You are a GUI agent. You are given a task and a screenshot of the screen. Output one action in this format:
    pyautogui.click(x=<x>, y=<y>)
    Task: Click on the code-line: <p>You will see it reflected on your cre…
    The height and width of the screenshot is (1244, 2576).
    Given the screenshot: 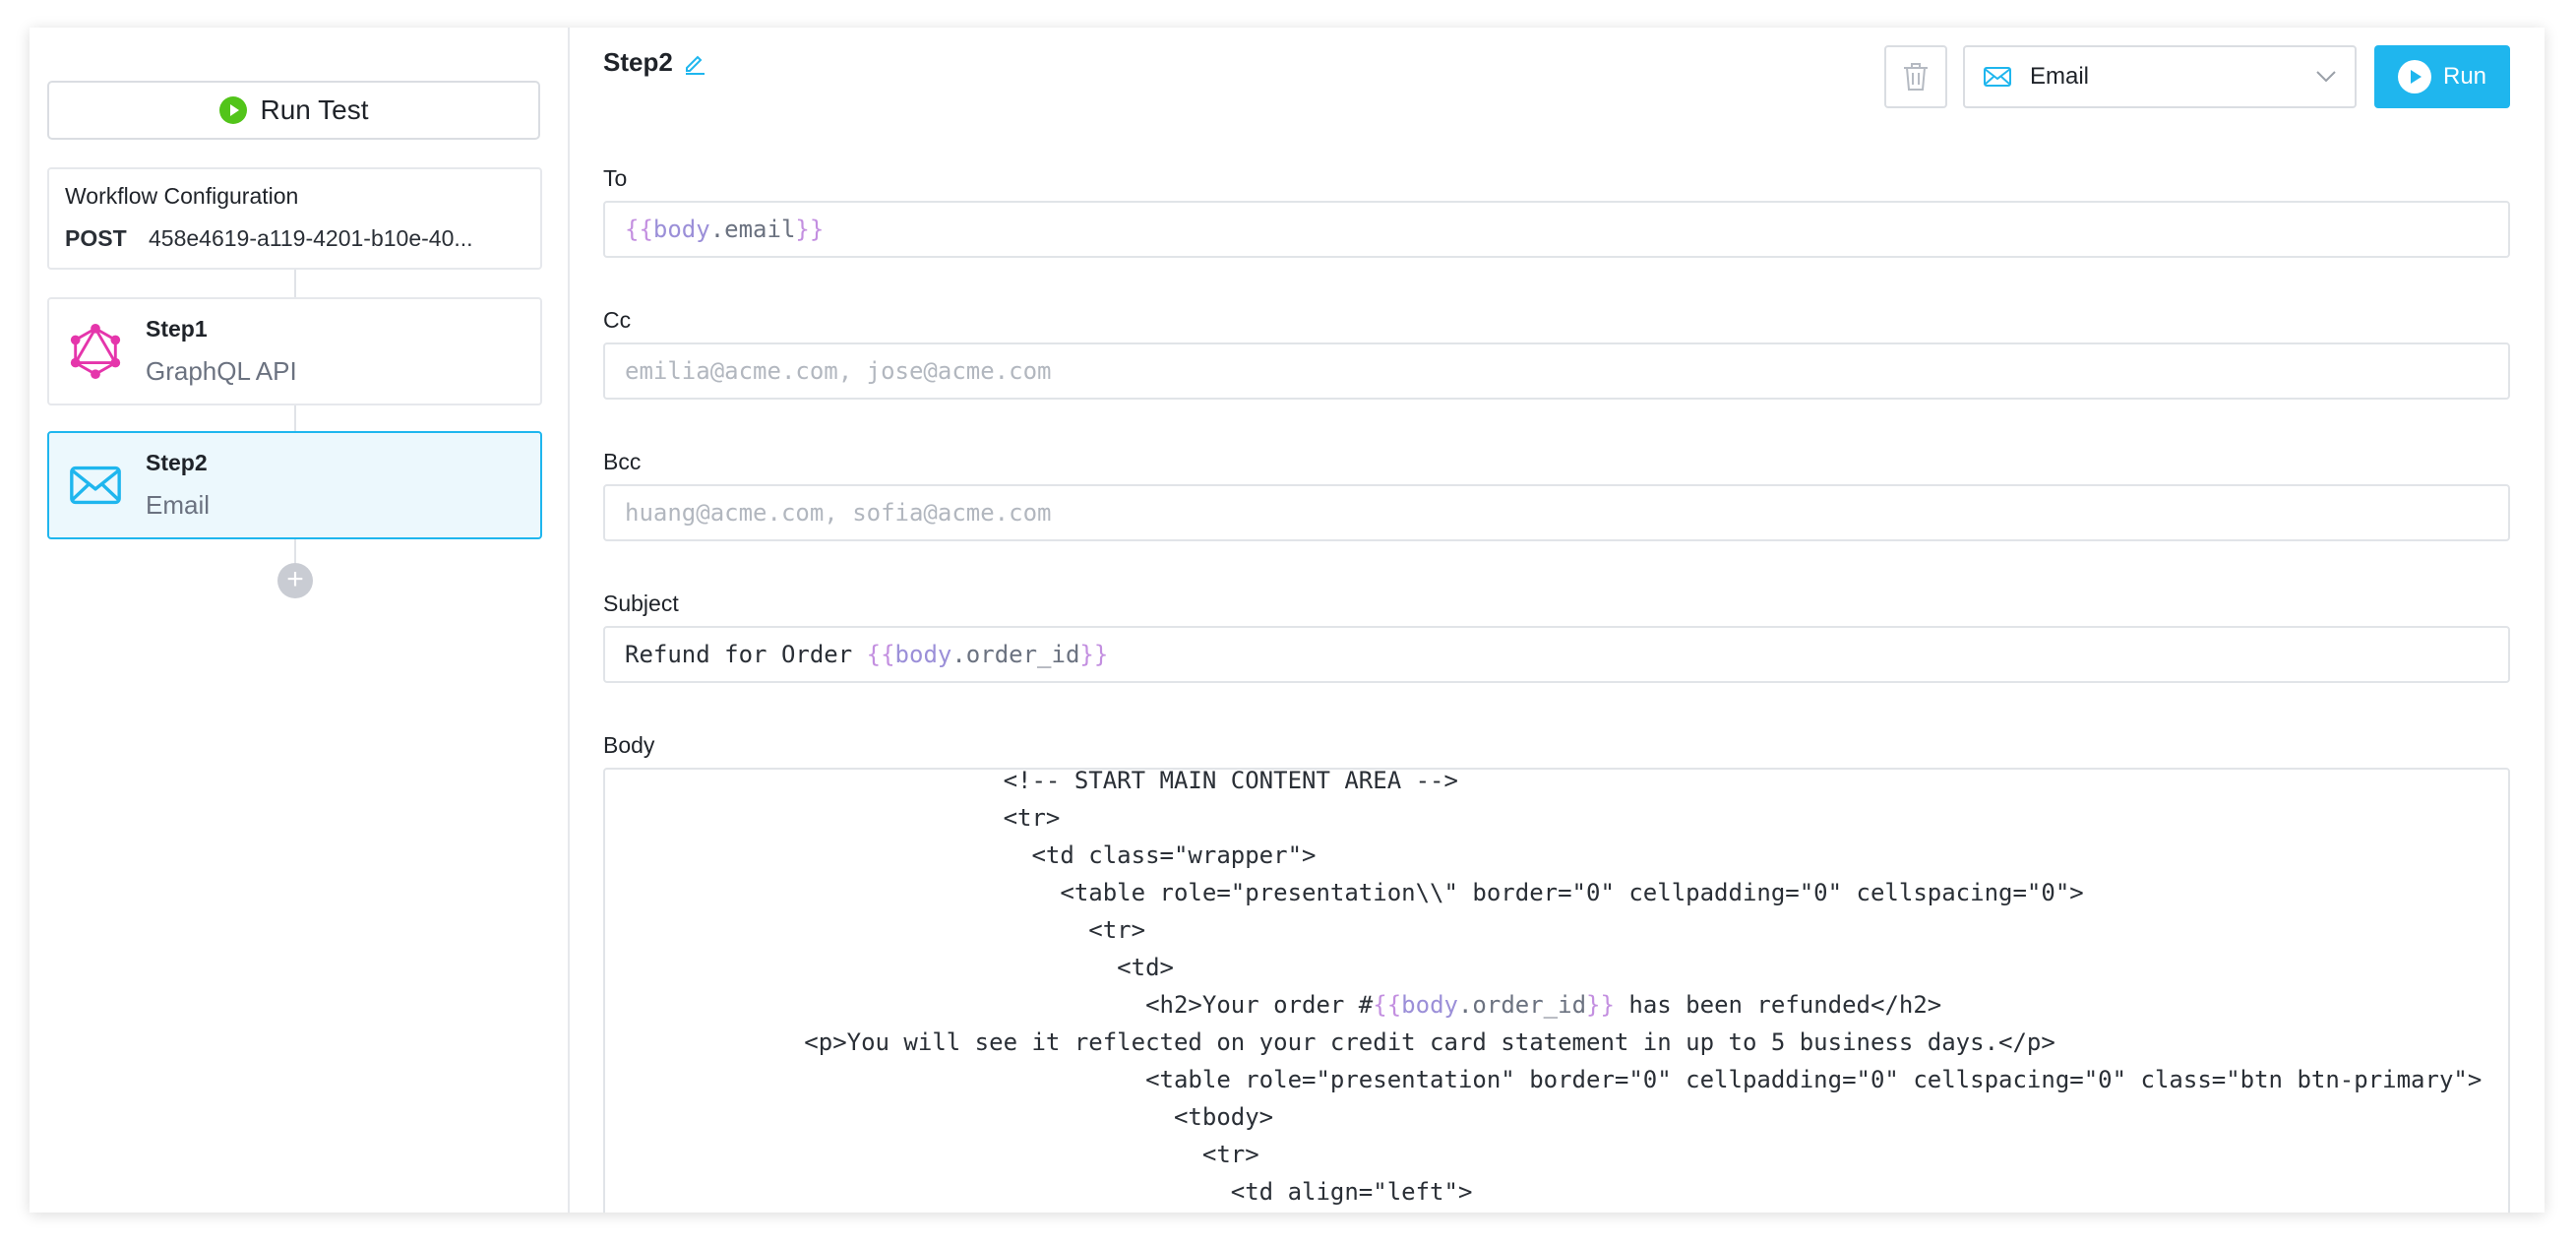 What is the action you would take?
    pyautogui.click(x=1330, y=1042)
    